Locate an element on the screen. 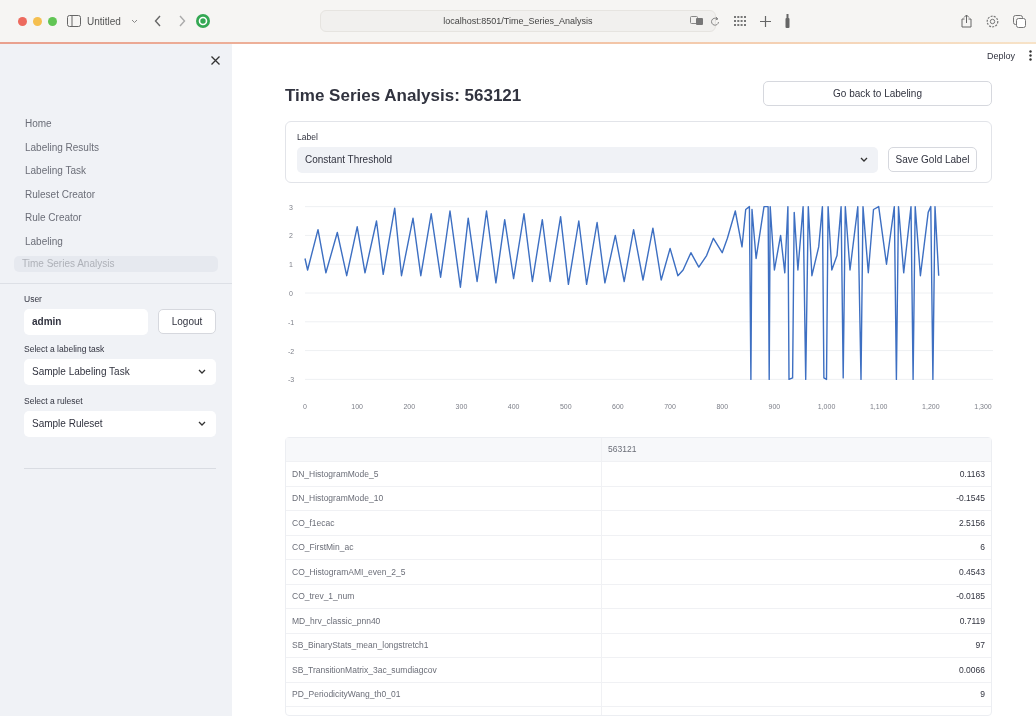 The height and width of the screenshot is (716, 1036). table-cell-text: 0.0066 is located at coordinates (972, 670).